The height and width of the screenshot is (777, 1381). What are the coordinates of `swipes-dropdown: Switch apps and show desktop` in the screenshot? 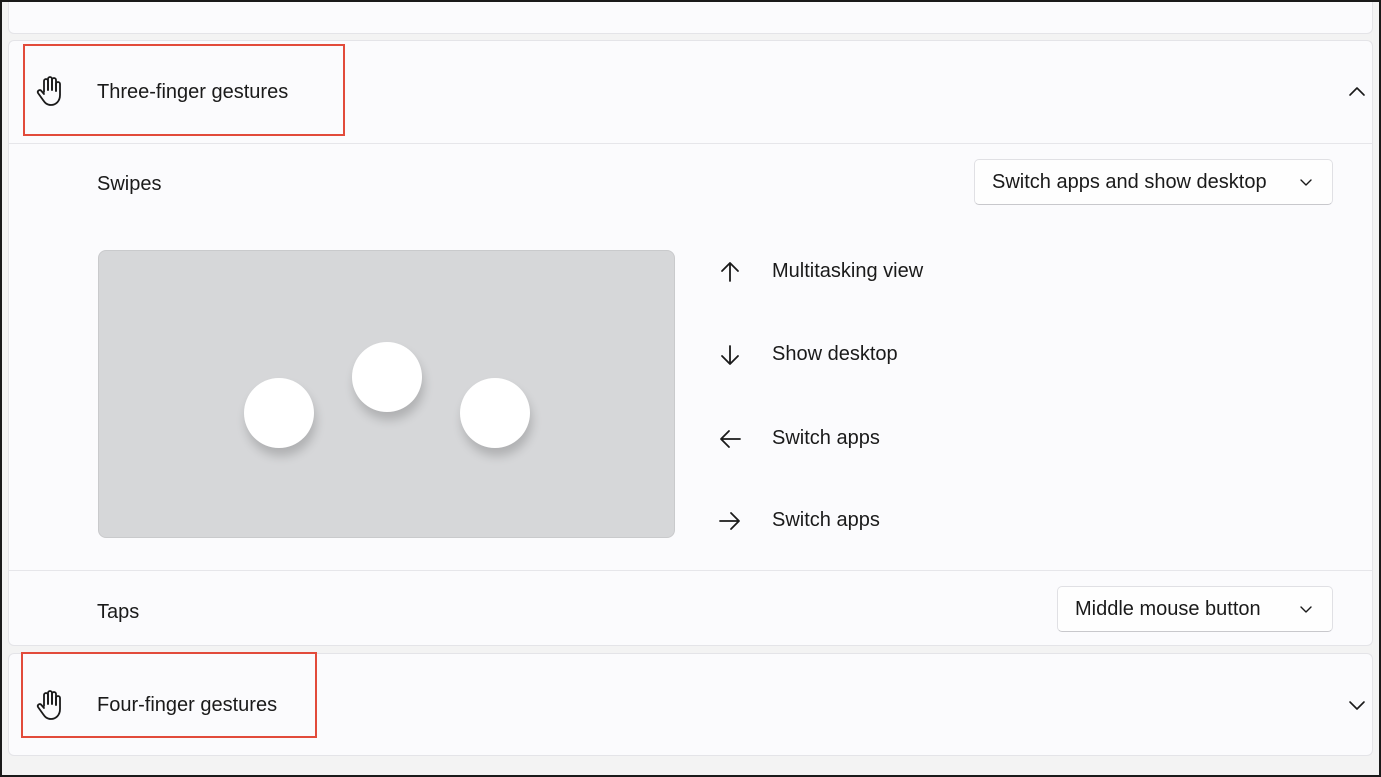 It's located at (1153, 182).